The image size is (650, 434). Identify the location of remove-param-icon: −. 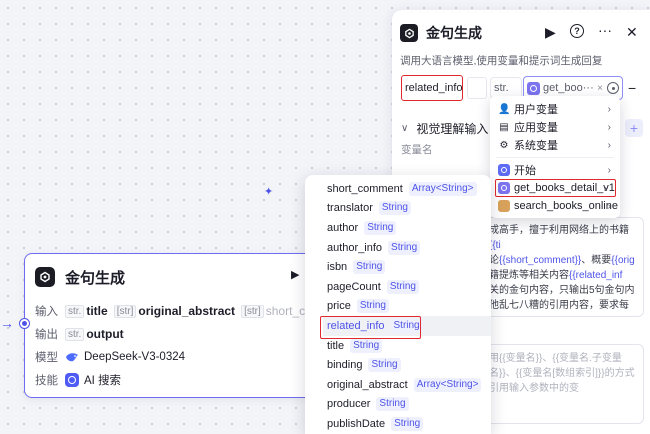
(632, 88).